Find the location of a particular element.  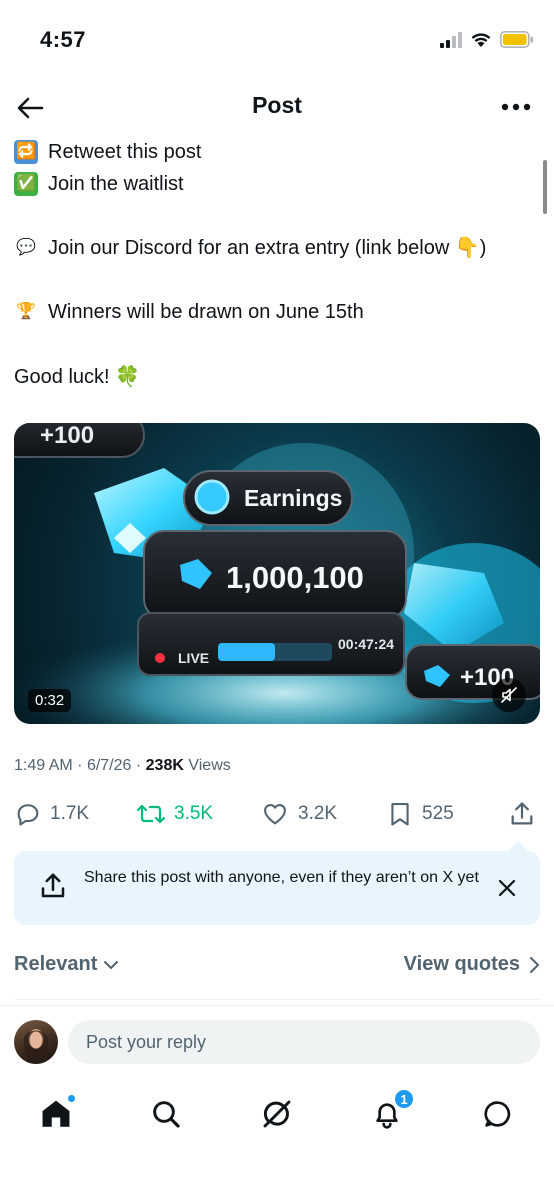

earnings-value: 1,000,100 is located at coordinates (295, 577).